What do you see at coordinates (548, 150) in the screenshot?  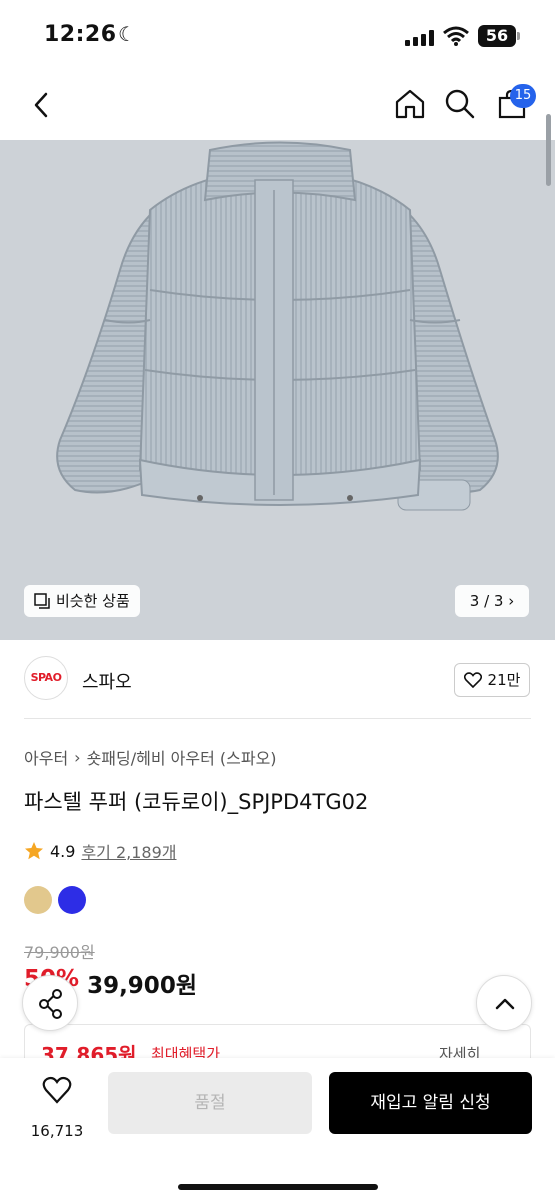 I see `scrollbar` at bounding box center [548, 150].